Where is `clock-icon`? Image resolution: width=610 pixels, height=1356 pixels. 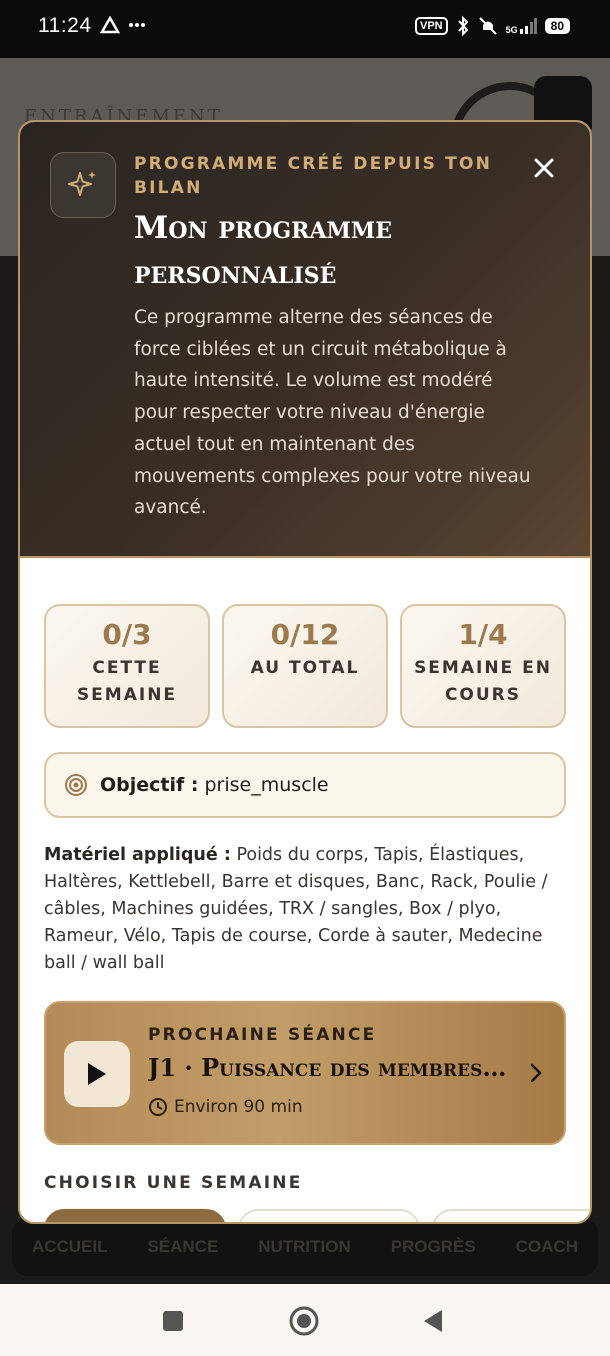
clock-icon is located at coordinates (158, 1107).